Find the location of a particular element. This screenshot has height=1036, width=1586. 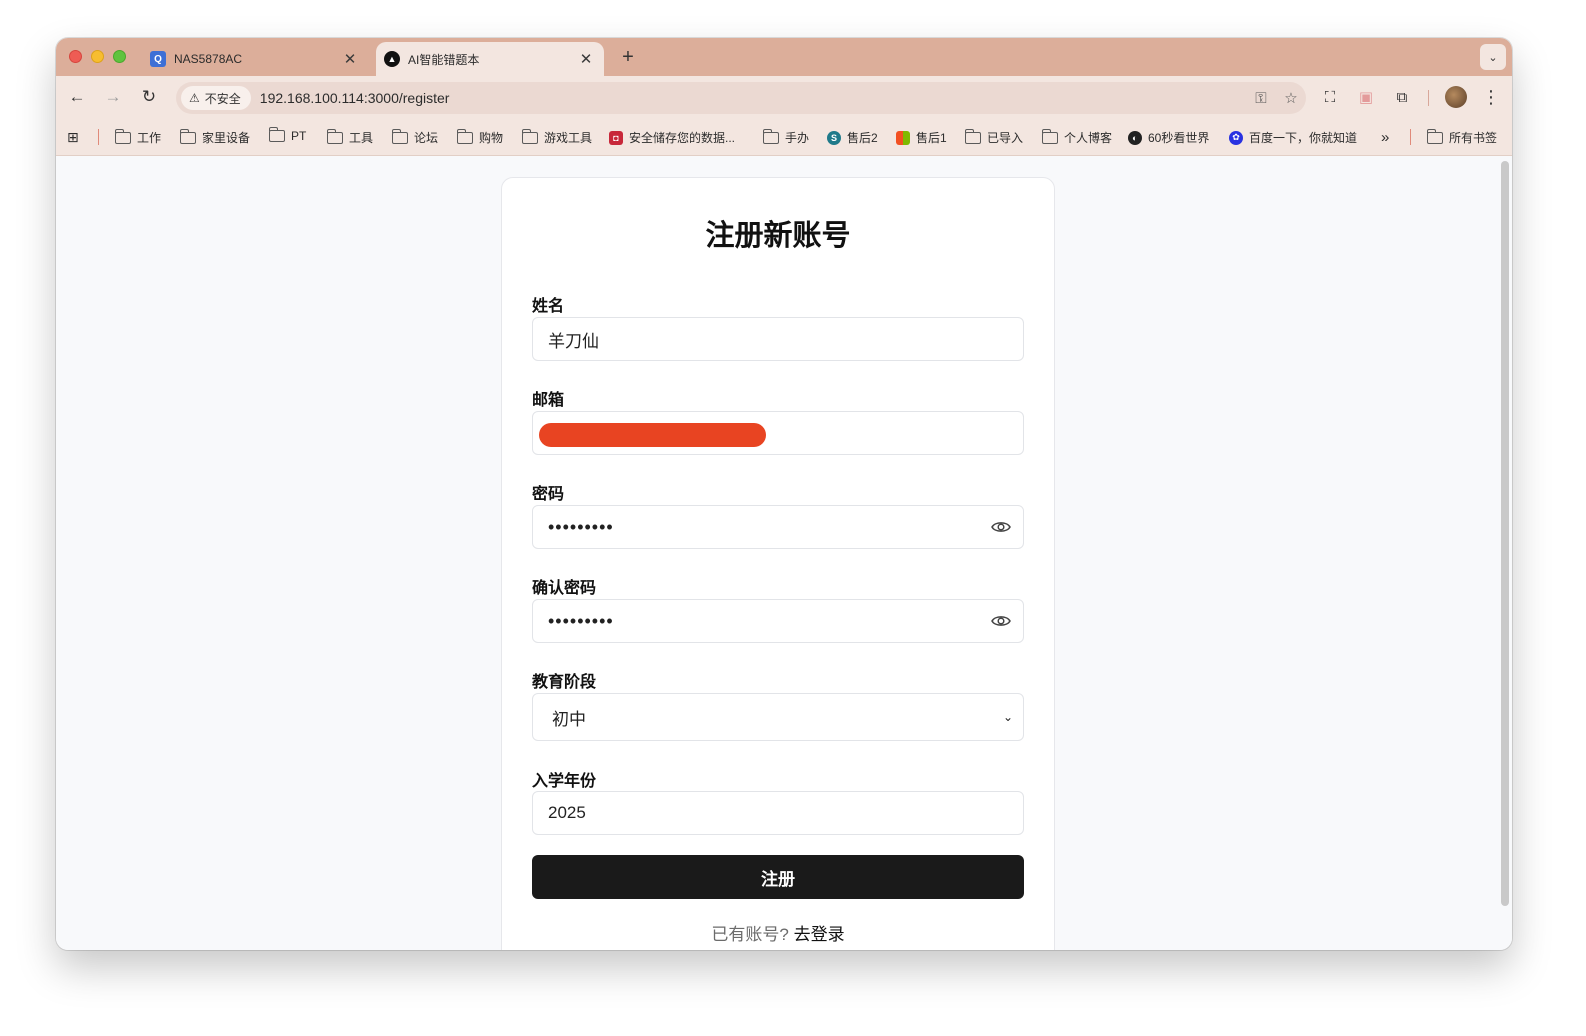

bookmark-after-sales-1: 售后1 is located at coordinates (921, 137).